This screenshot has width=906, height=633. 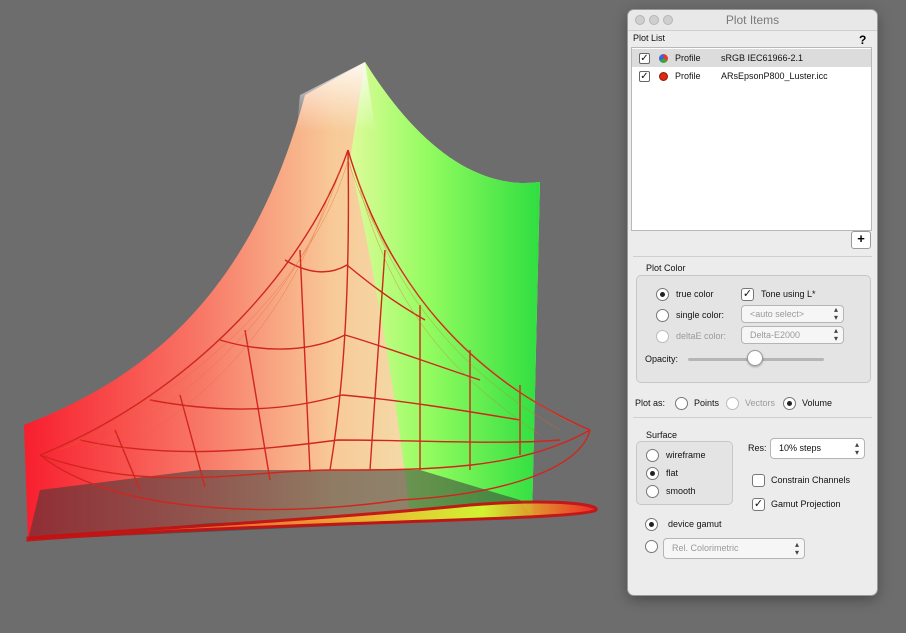 I want to click on constrain-channels-checkbox, so click(x=758, y=480).